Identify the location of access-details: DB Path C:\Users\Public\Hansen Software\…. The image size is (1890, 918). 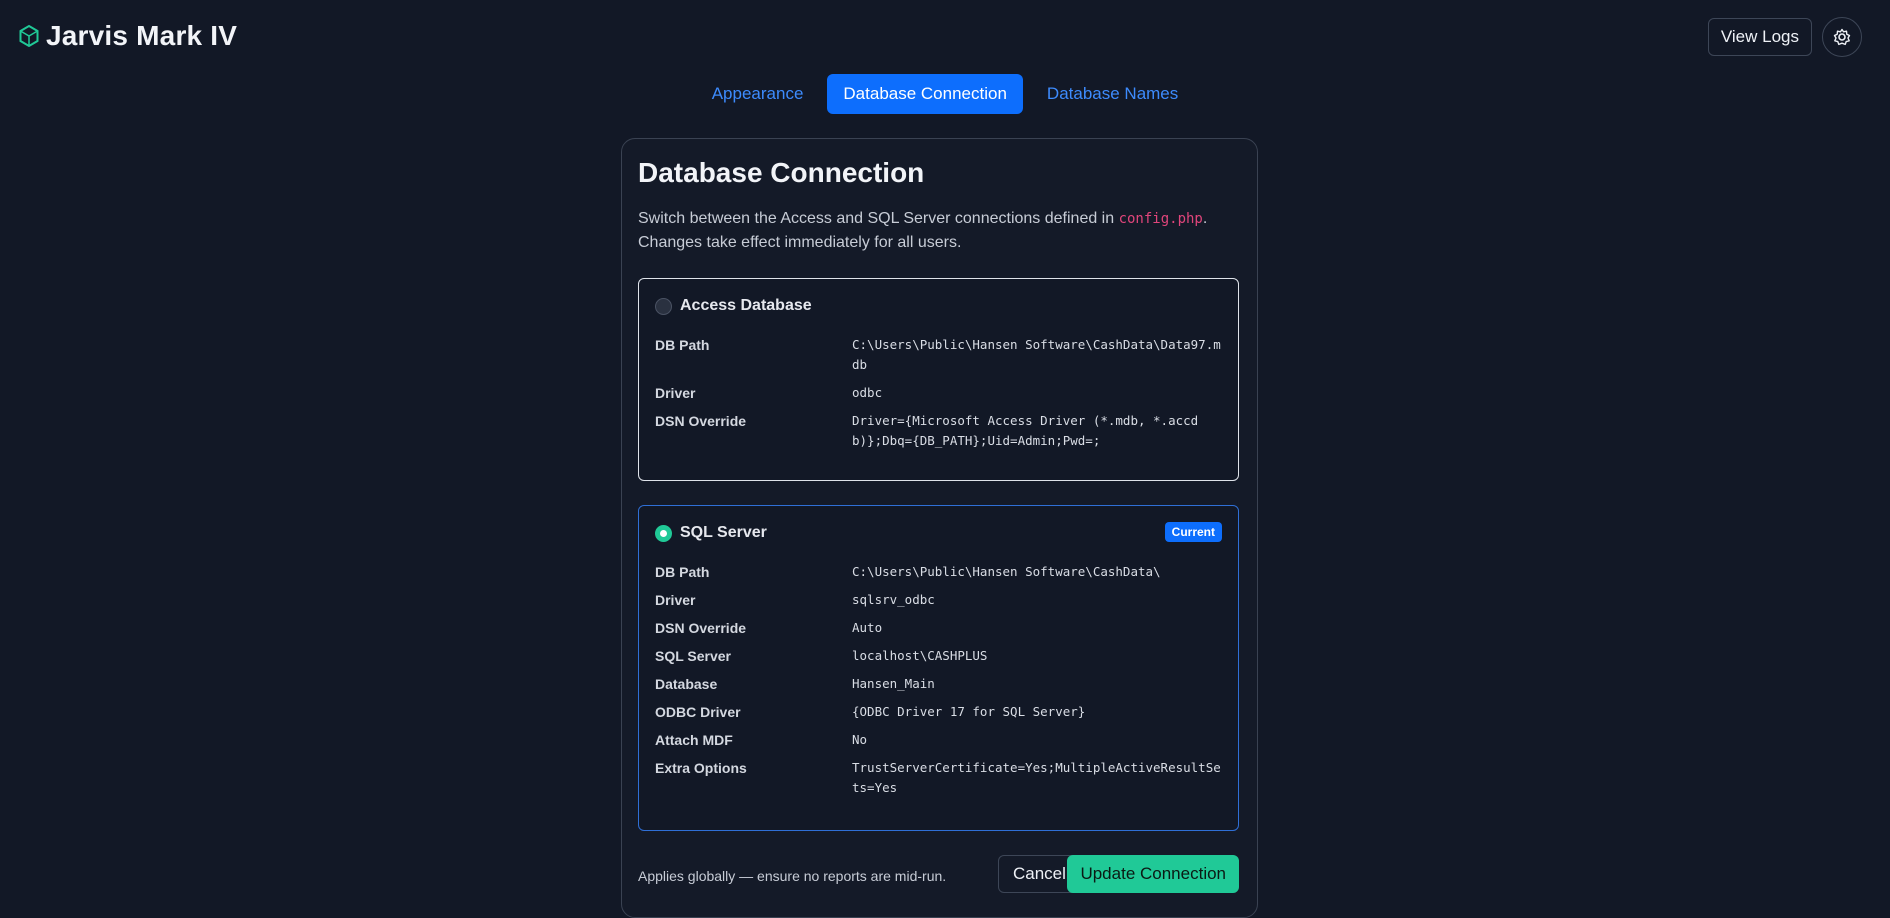
(940, 397).